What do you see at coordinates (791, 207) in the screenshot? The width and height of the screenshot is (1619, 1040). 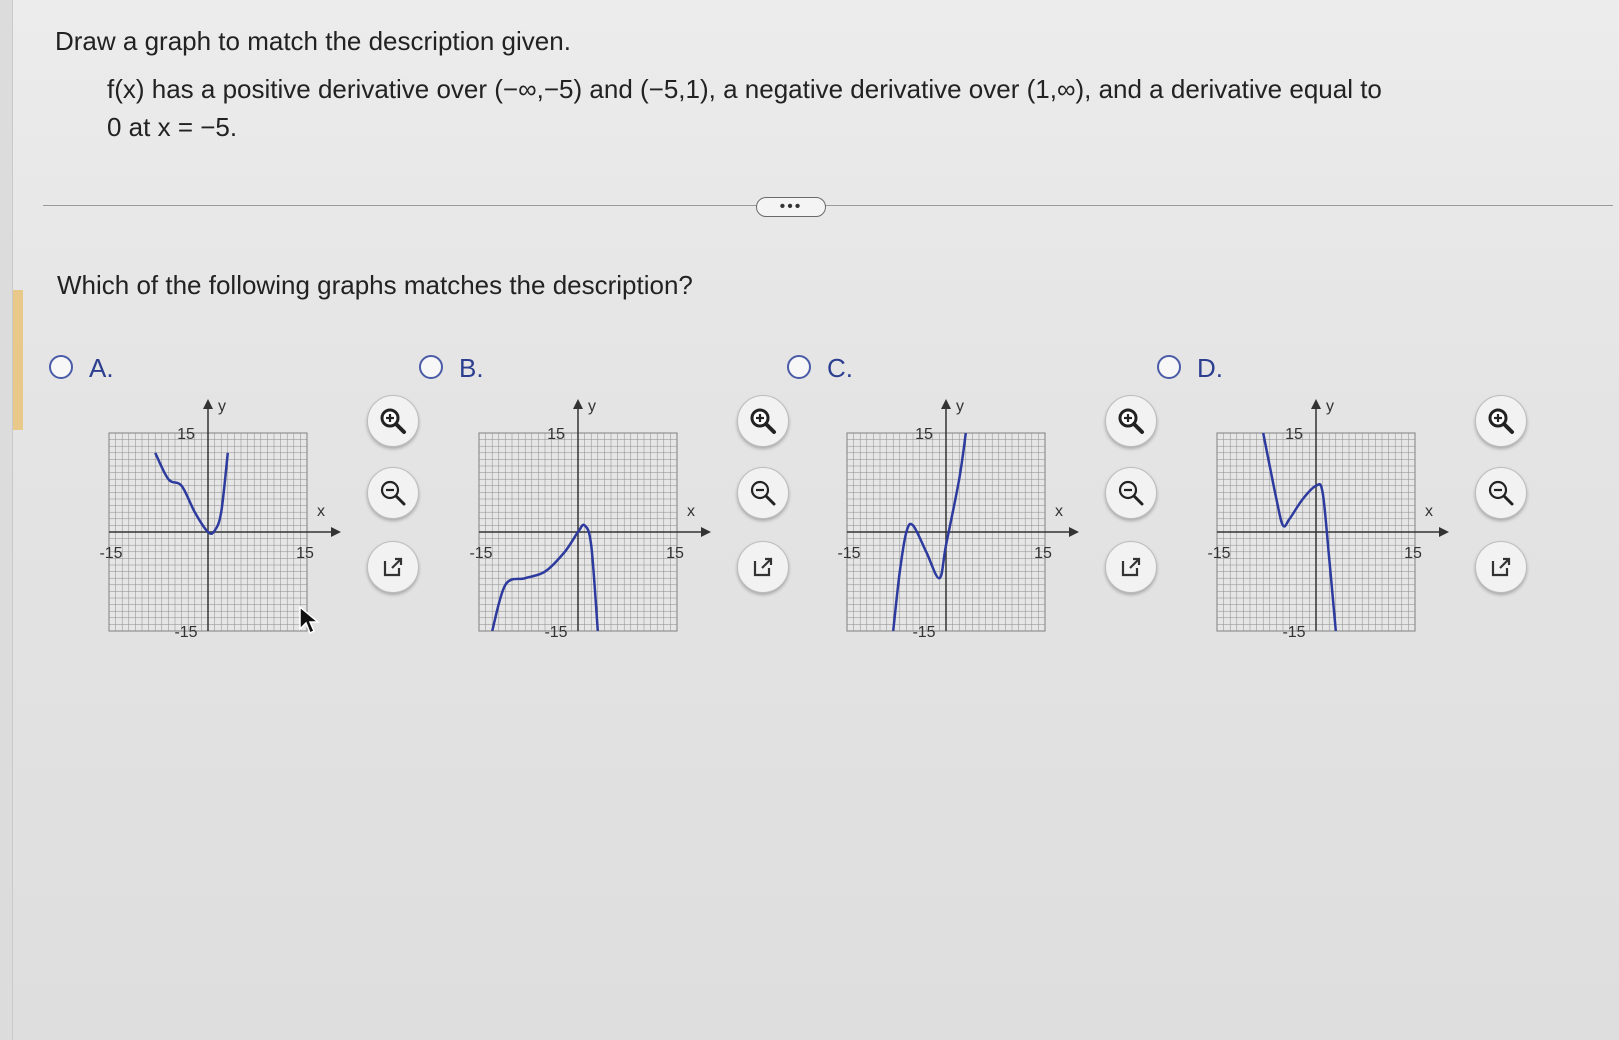 I see `show-more-button: •••` at bounding box center [791, 207].